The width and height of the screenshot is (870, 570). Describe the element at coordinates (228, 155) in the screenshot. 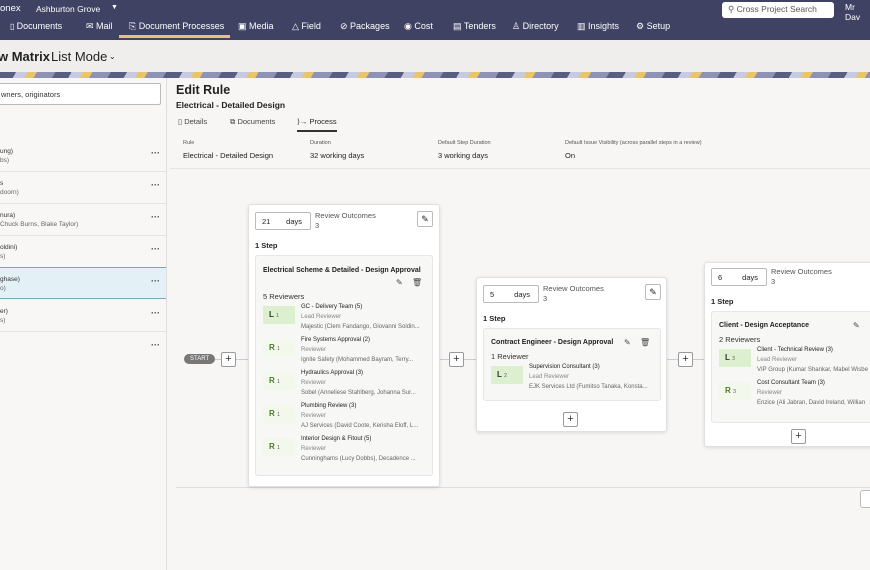

I see `rule-value: Electrical - Detailed Design` at that location.